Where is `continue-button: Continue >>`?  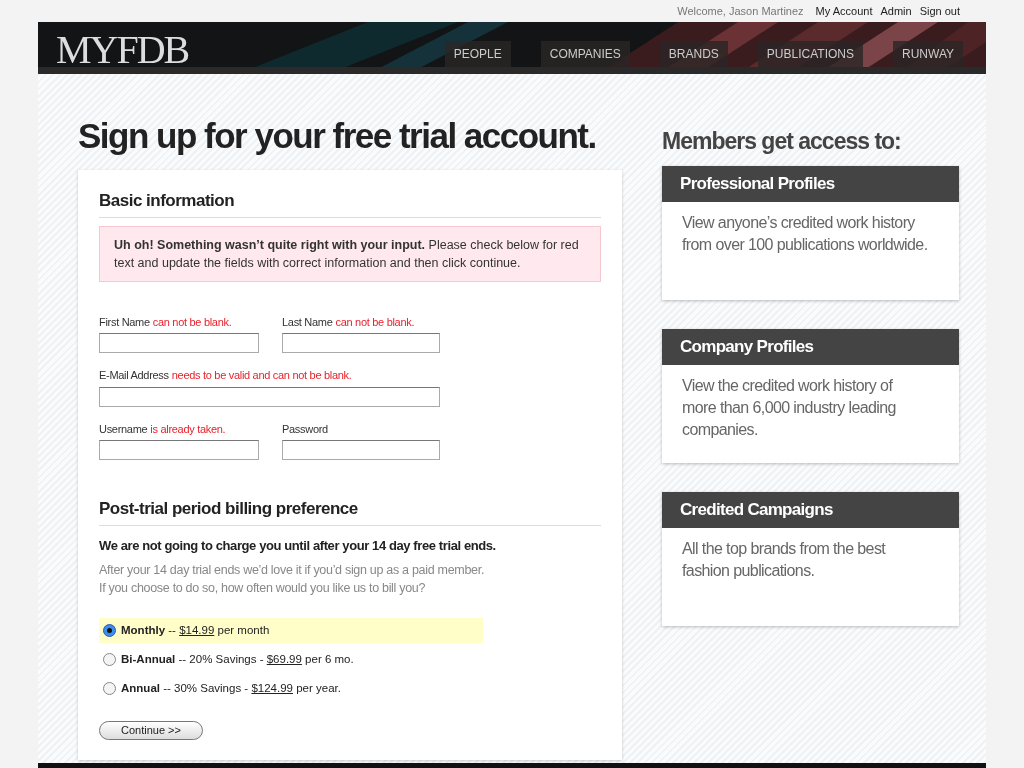
continue-button: Continue >> is located at coordinates (151, 730).